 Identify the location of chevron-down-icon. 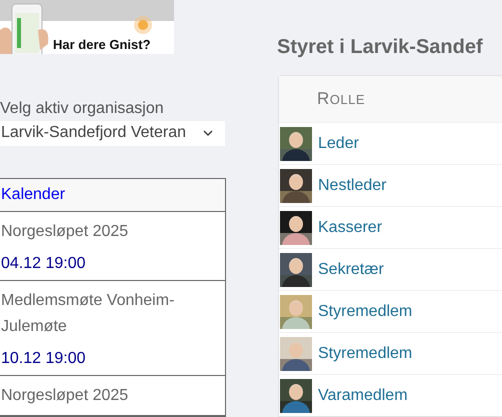
(208, 133).